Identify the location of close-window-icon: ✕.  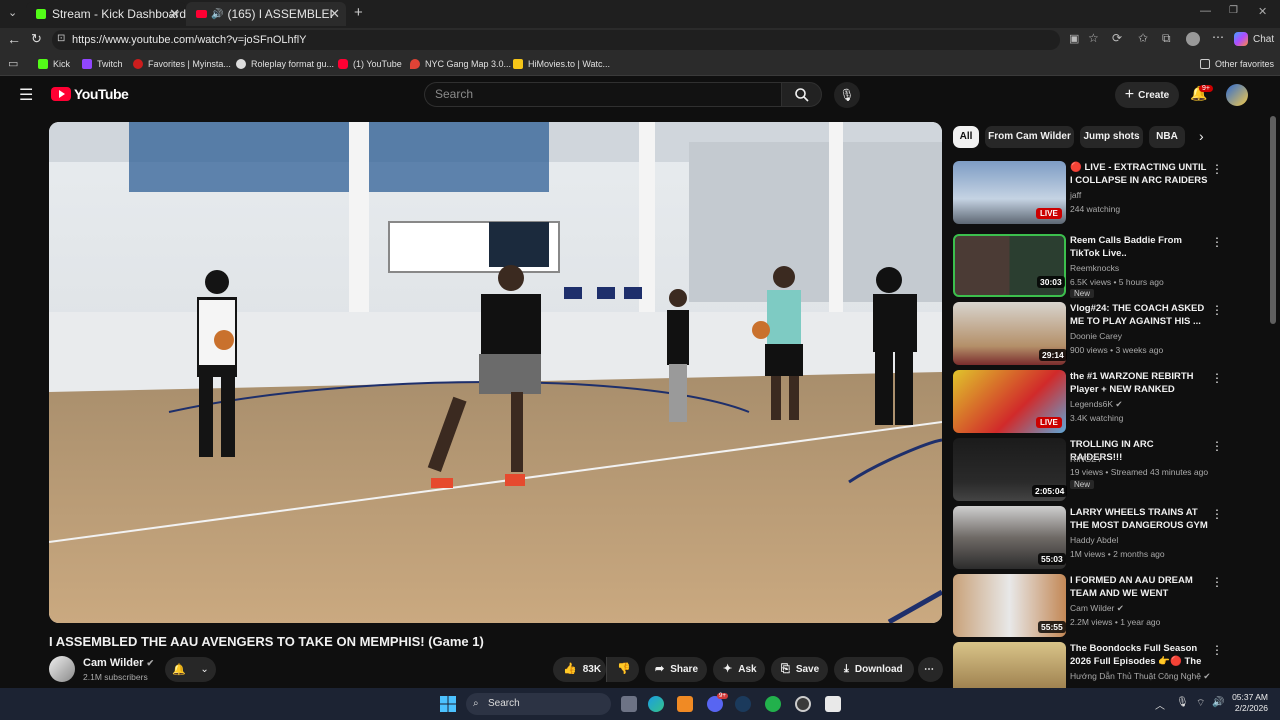
(1262, 11).